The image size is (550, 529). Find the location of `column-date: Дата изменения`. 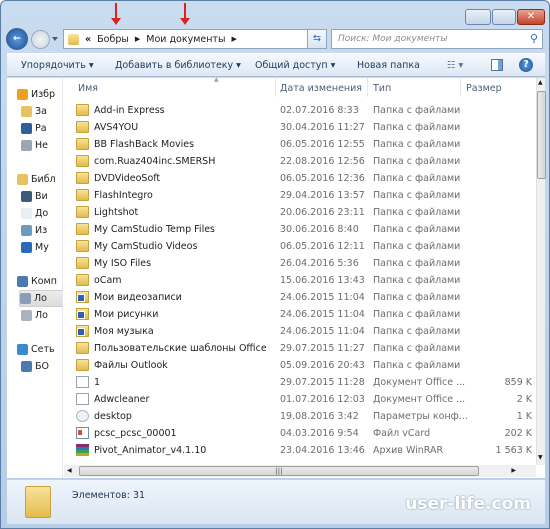

column-date: Дата изменения is located at coordinates (321, 88).